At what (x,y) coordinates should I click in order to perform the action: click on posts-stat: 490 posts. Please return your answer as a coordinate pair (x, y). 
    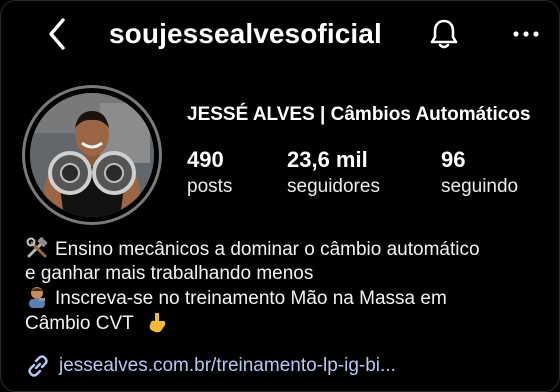
    Looking at the image, I should click on (209, 173).